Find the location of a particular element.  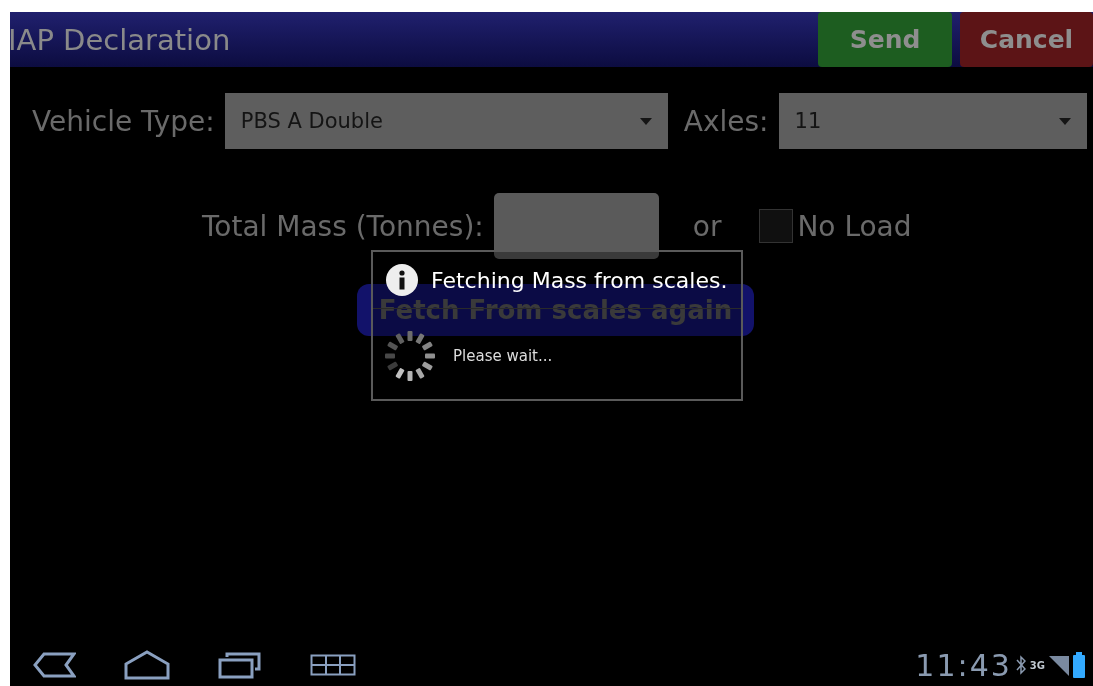

no-load-label: No Load is located at coordinates (854, 226).